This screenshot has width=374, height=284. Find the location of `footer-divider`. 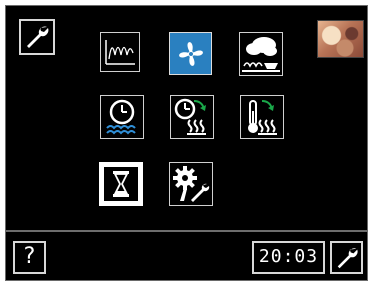

footer-divider is located at coordinates (186, 231).